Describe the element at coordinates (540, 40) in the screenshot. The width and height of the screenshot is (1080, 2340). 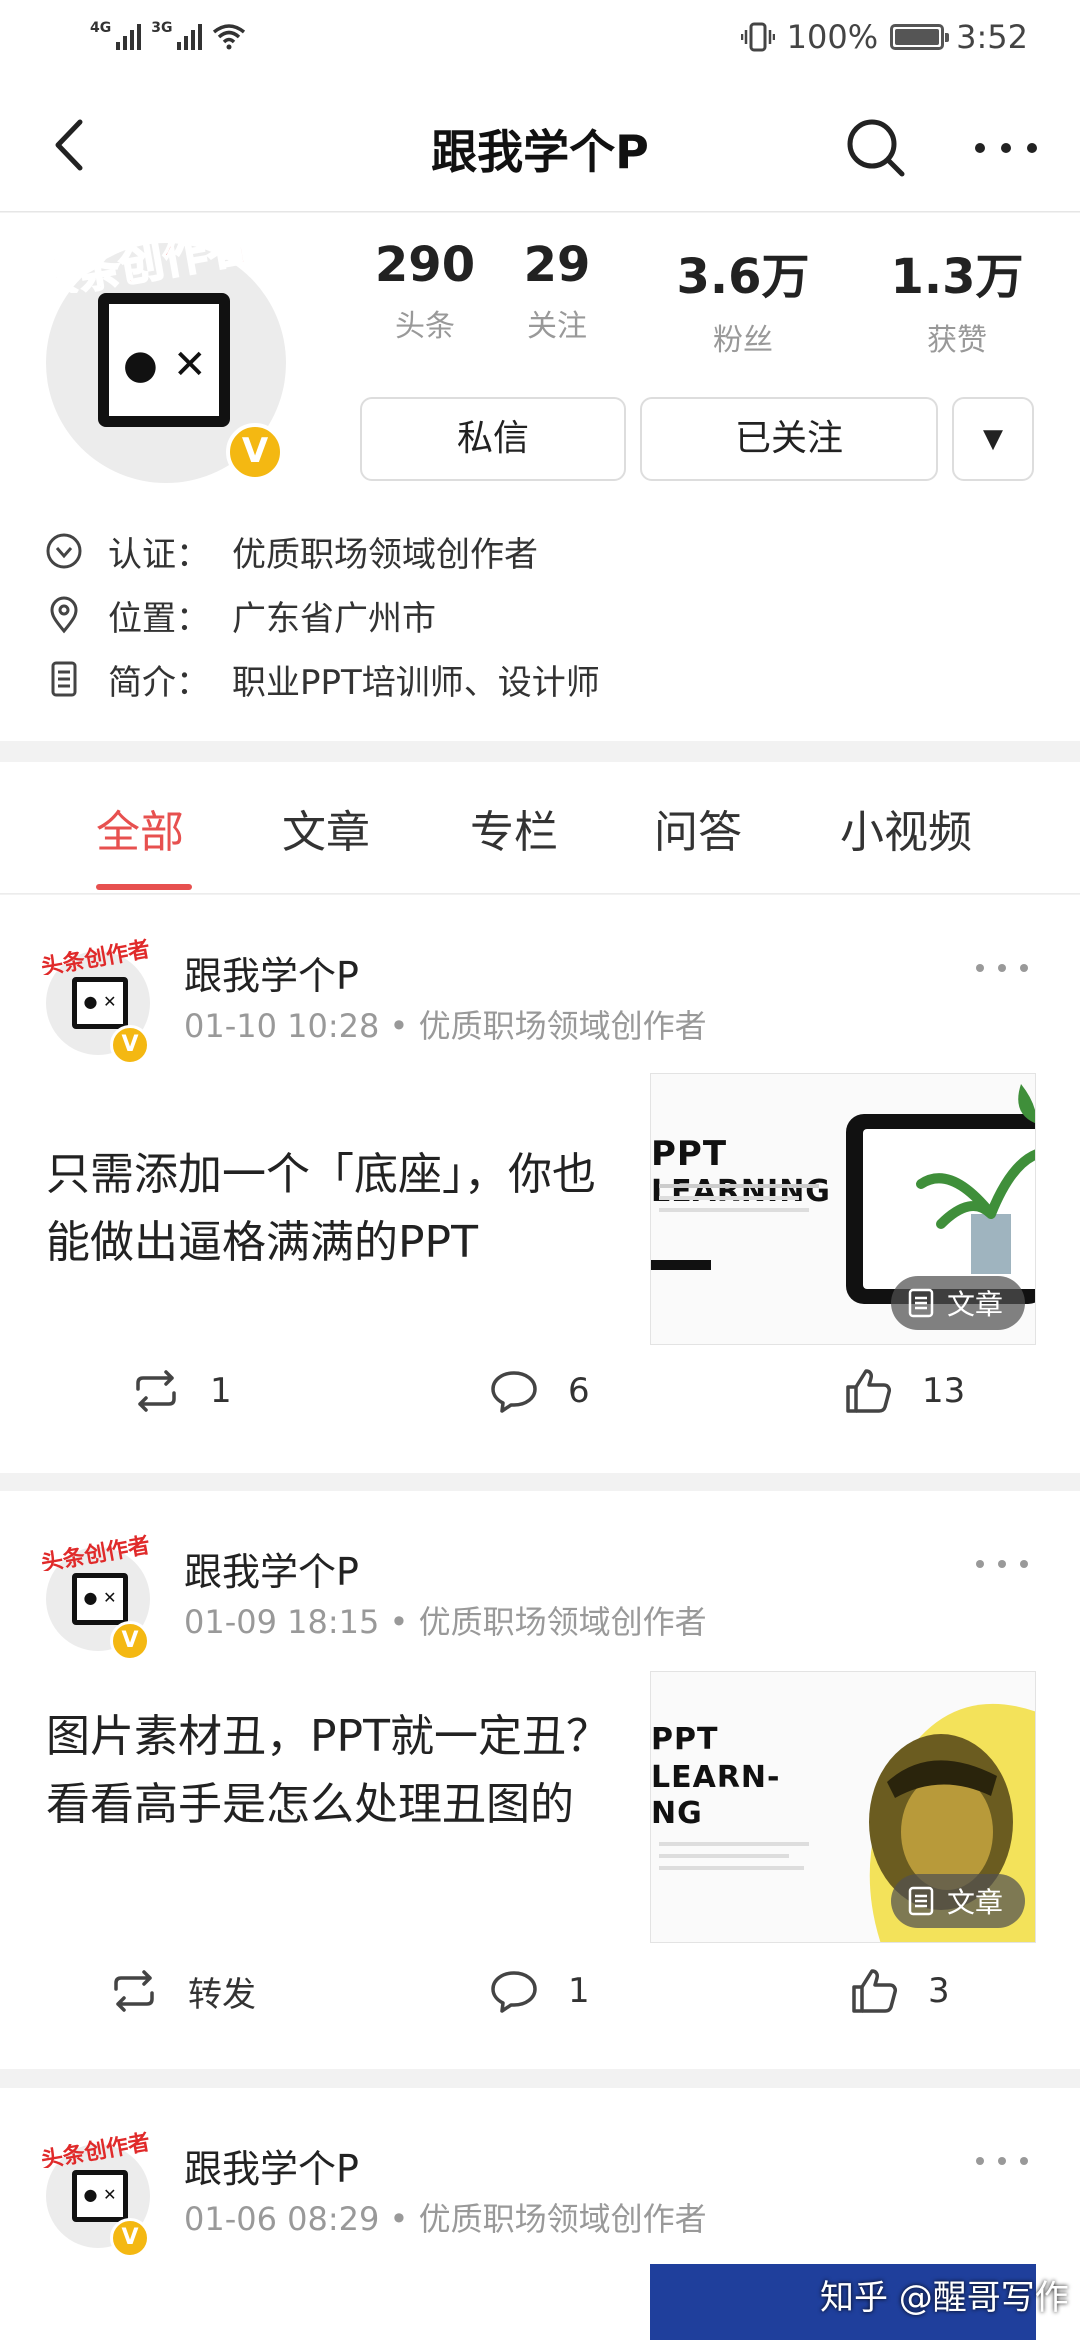
I see `status-bar: 4G 3G 100% 3:52` at that location.